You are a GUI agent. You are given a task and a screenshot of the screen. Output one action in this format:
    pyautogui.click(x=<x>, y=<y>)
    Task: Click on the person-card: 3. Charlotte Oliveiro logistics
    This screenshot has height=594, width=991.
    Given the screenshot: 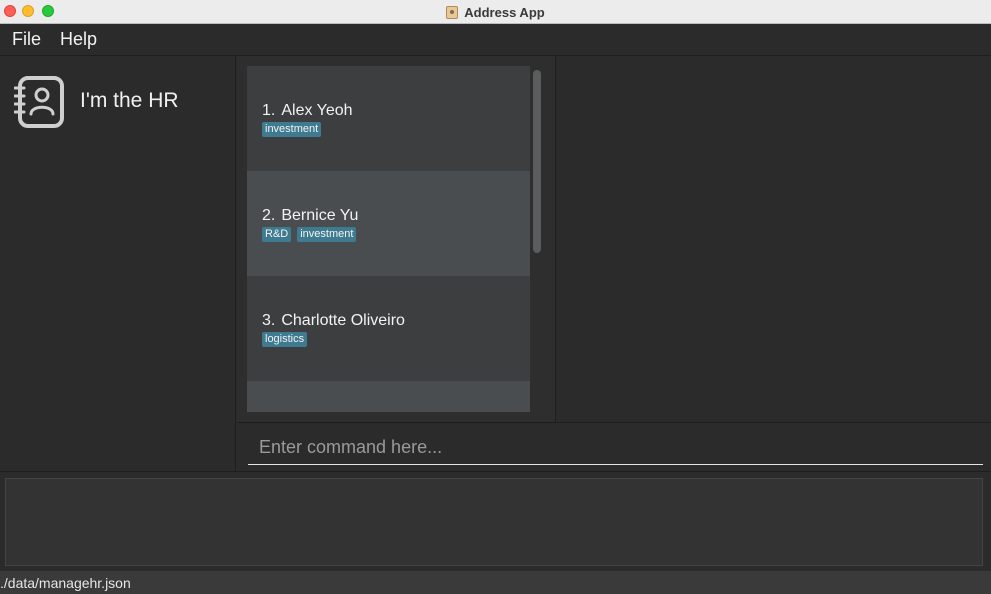 What is the action you would take?
    pyautogui.click(x=388, y=328)
    